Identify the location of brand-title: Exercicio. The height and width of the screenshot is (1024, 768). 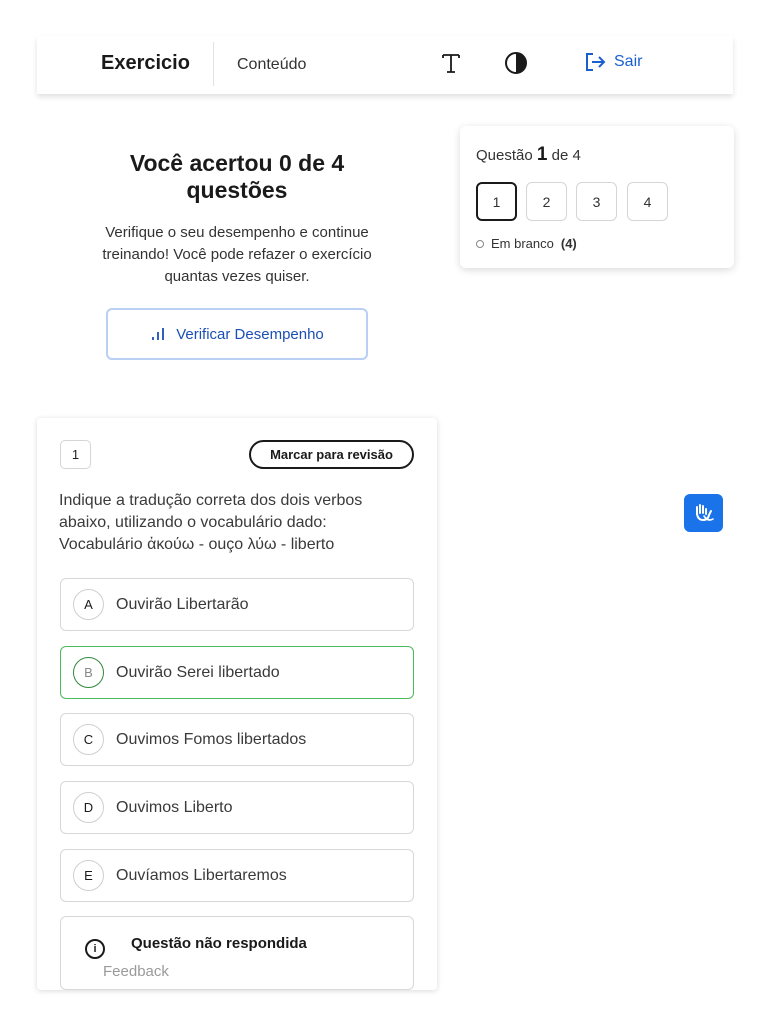
(145, 63).